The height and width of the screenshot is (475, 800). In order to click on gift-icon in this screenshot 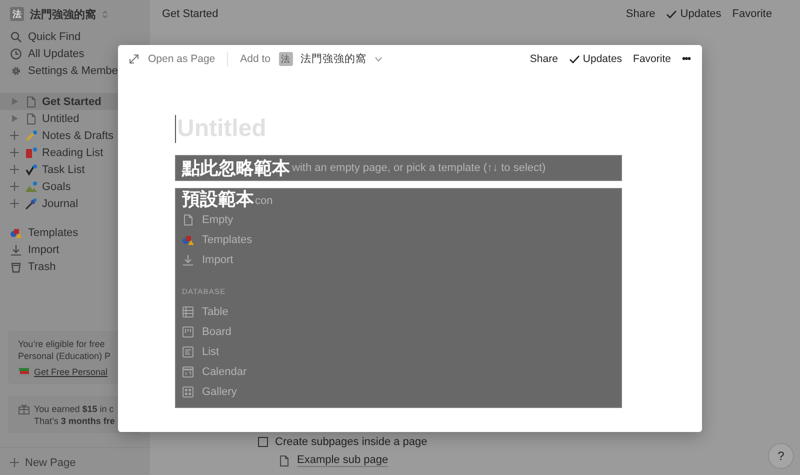, I will do `click(24, 409)`.